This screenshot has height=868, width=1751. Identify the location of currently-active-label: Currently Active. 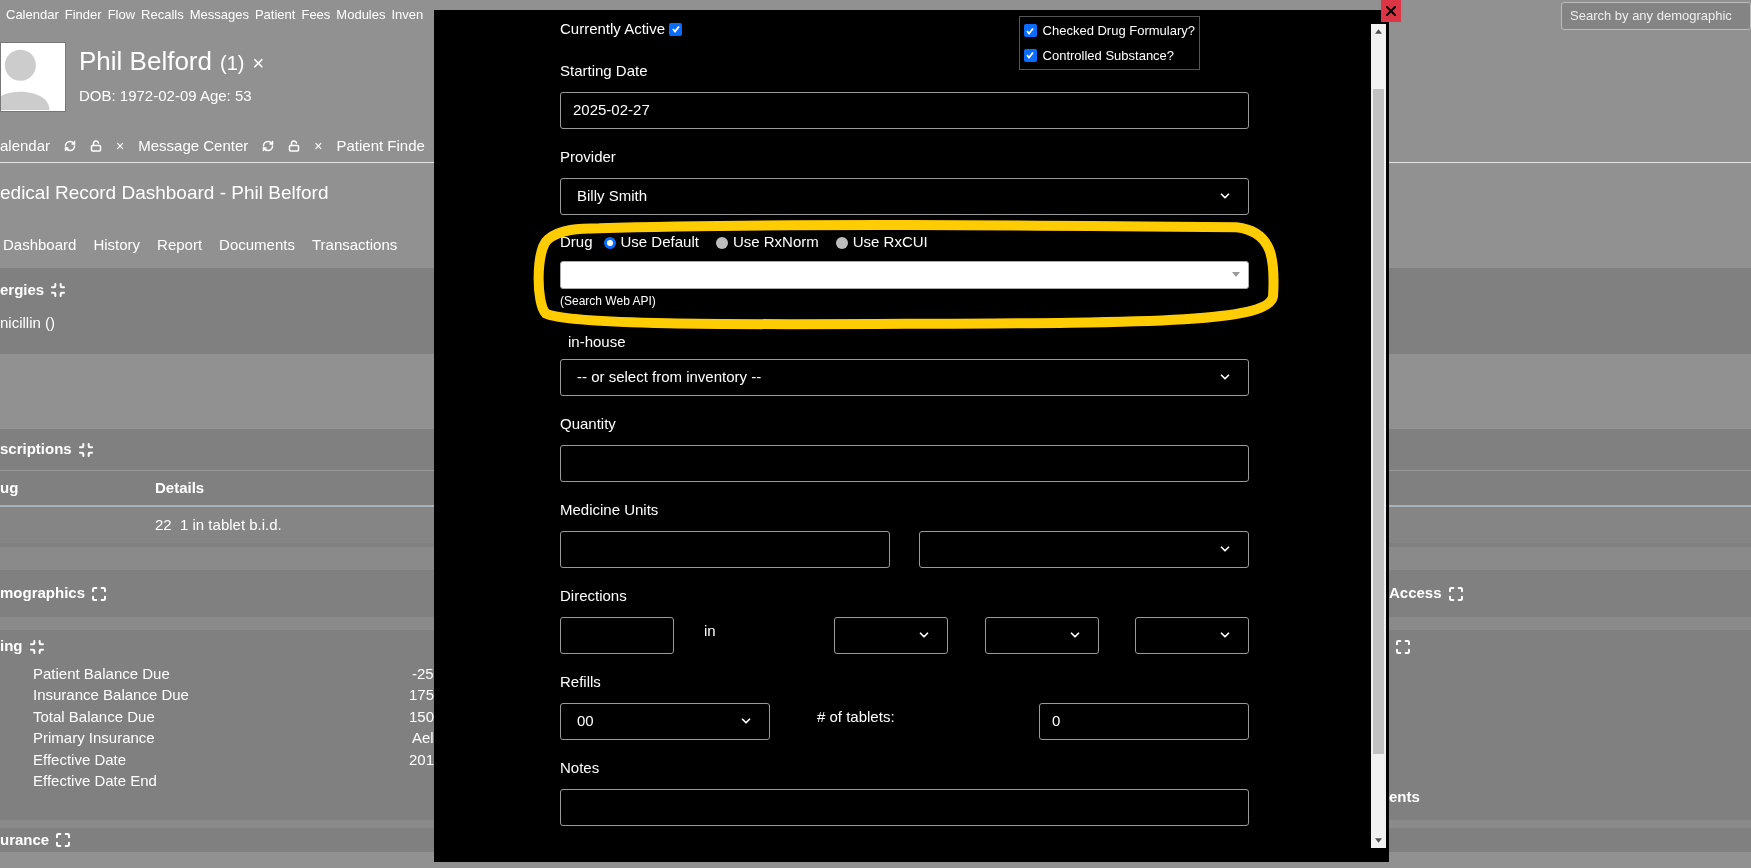
(613, 29).